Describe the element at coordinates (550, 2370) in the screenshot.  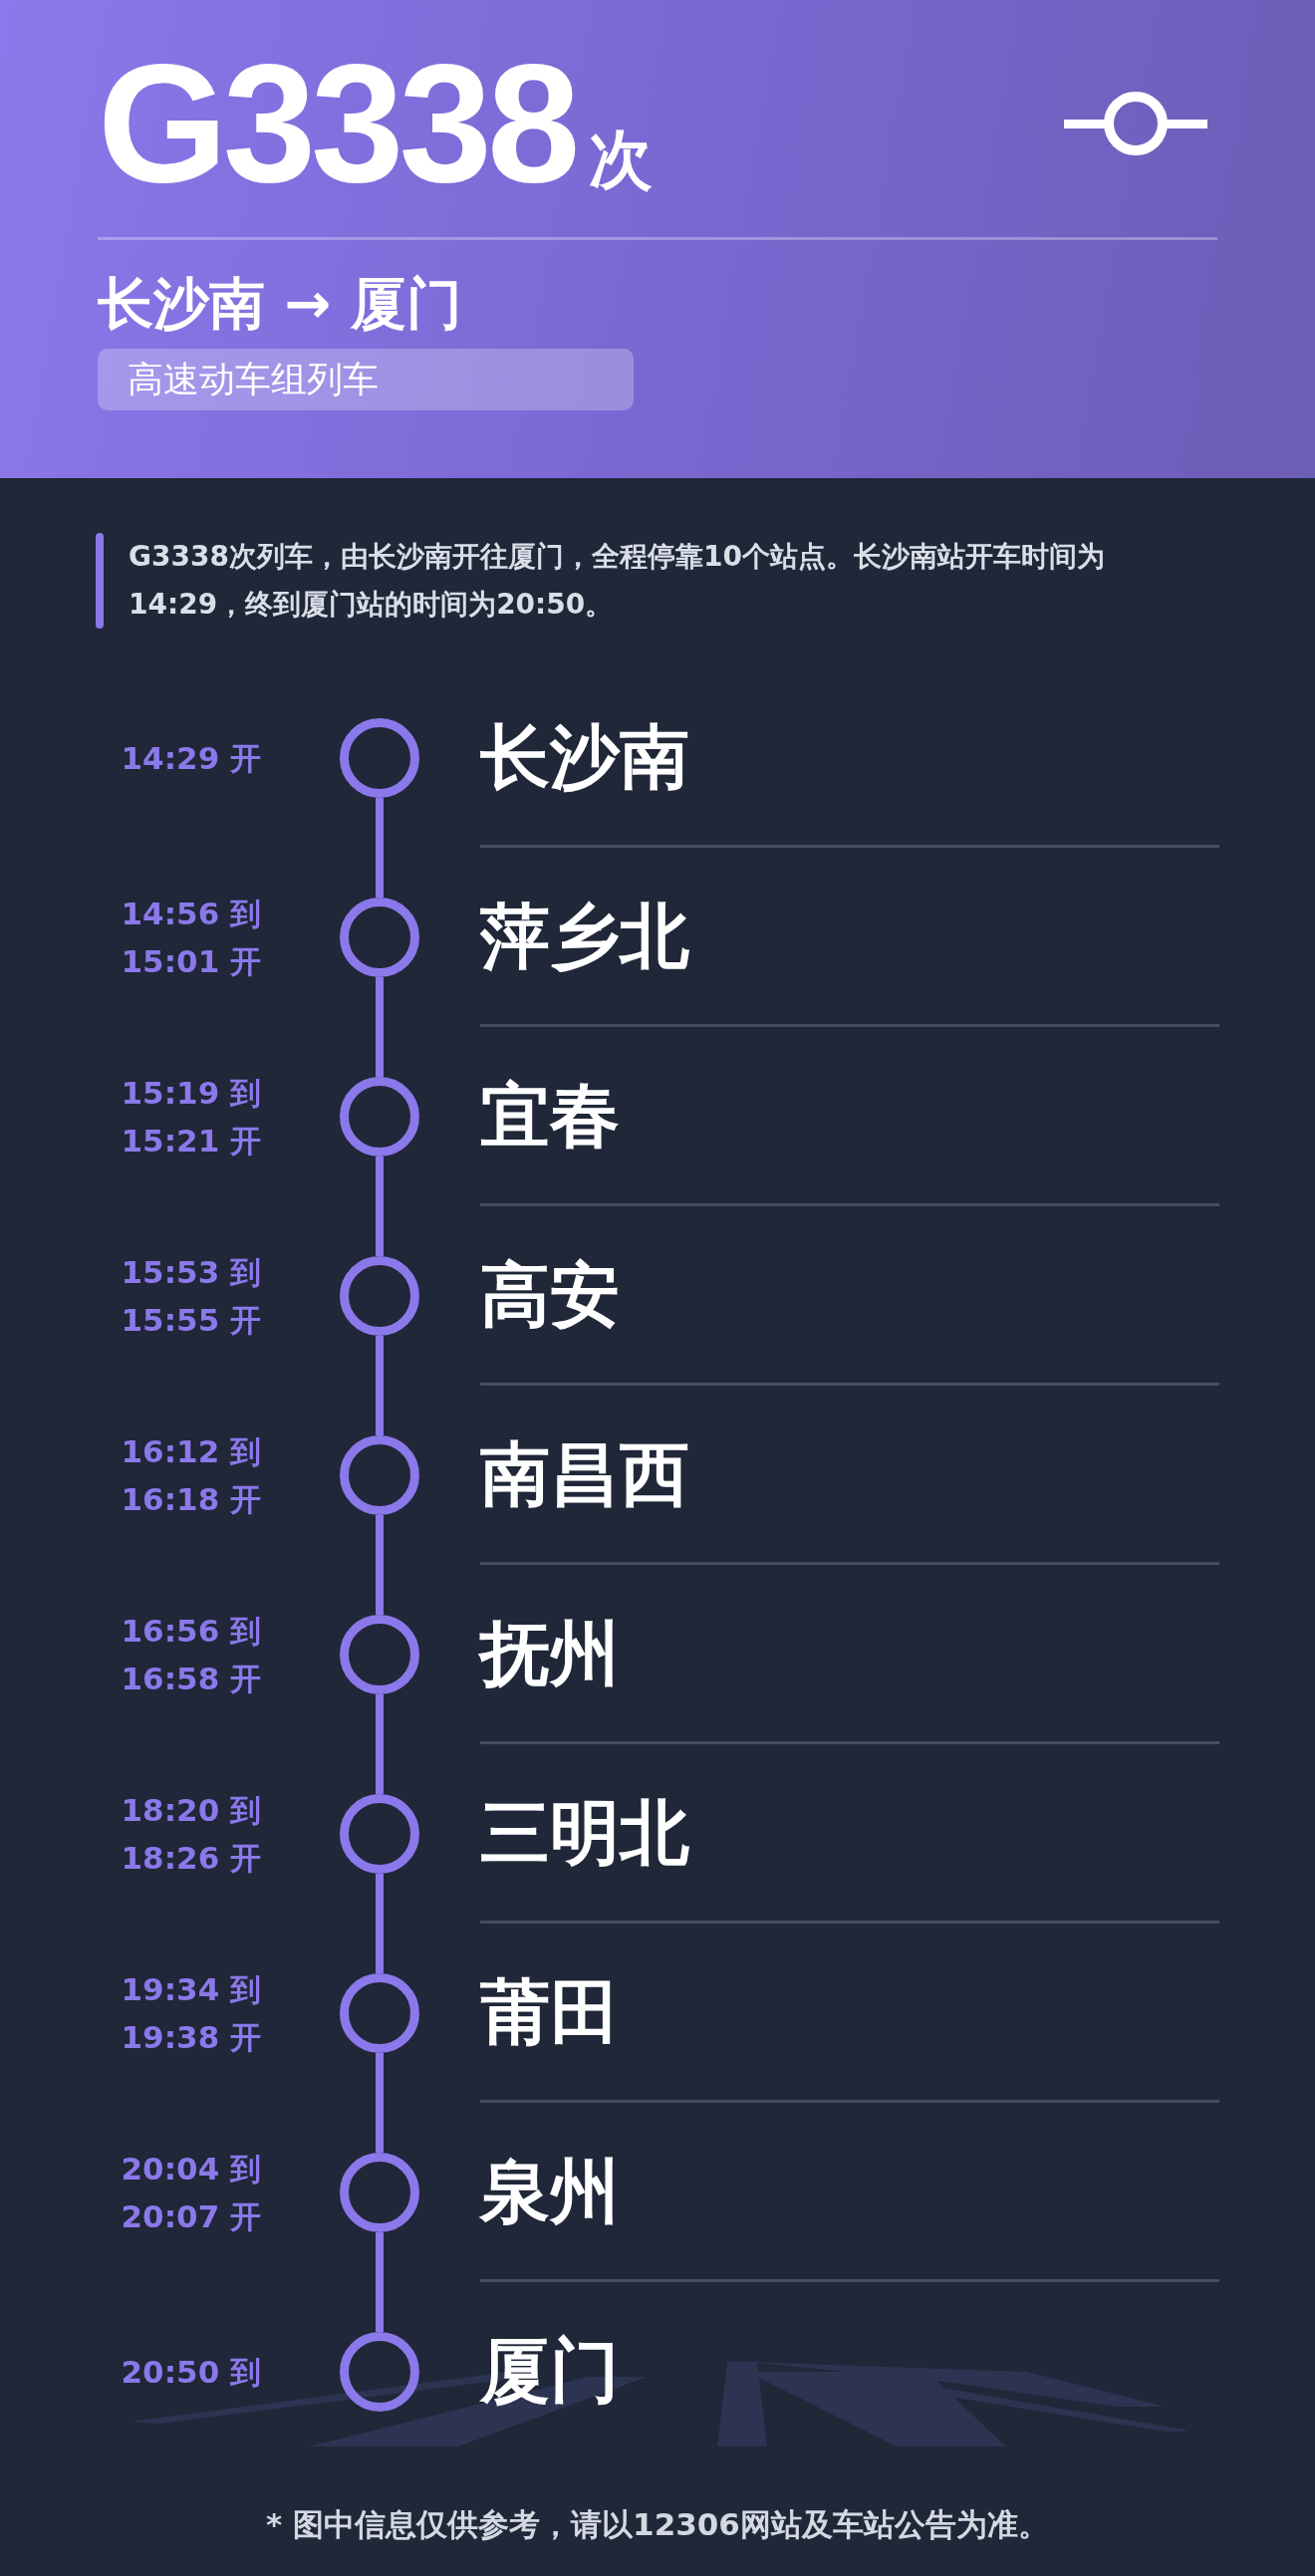
I see `station-name: 厦门` at that location.